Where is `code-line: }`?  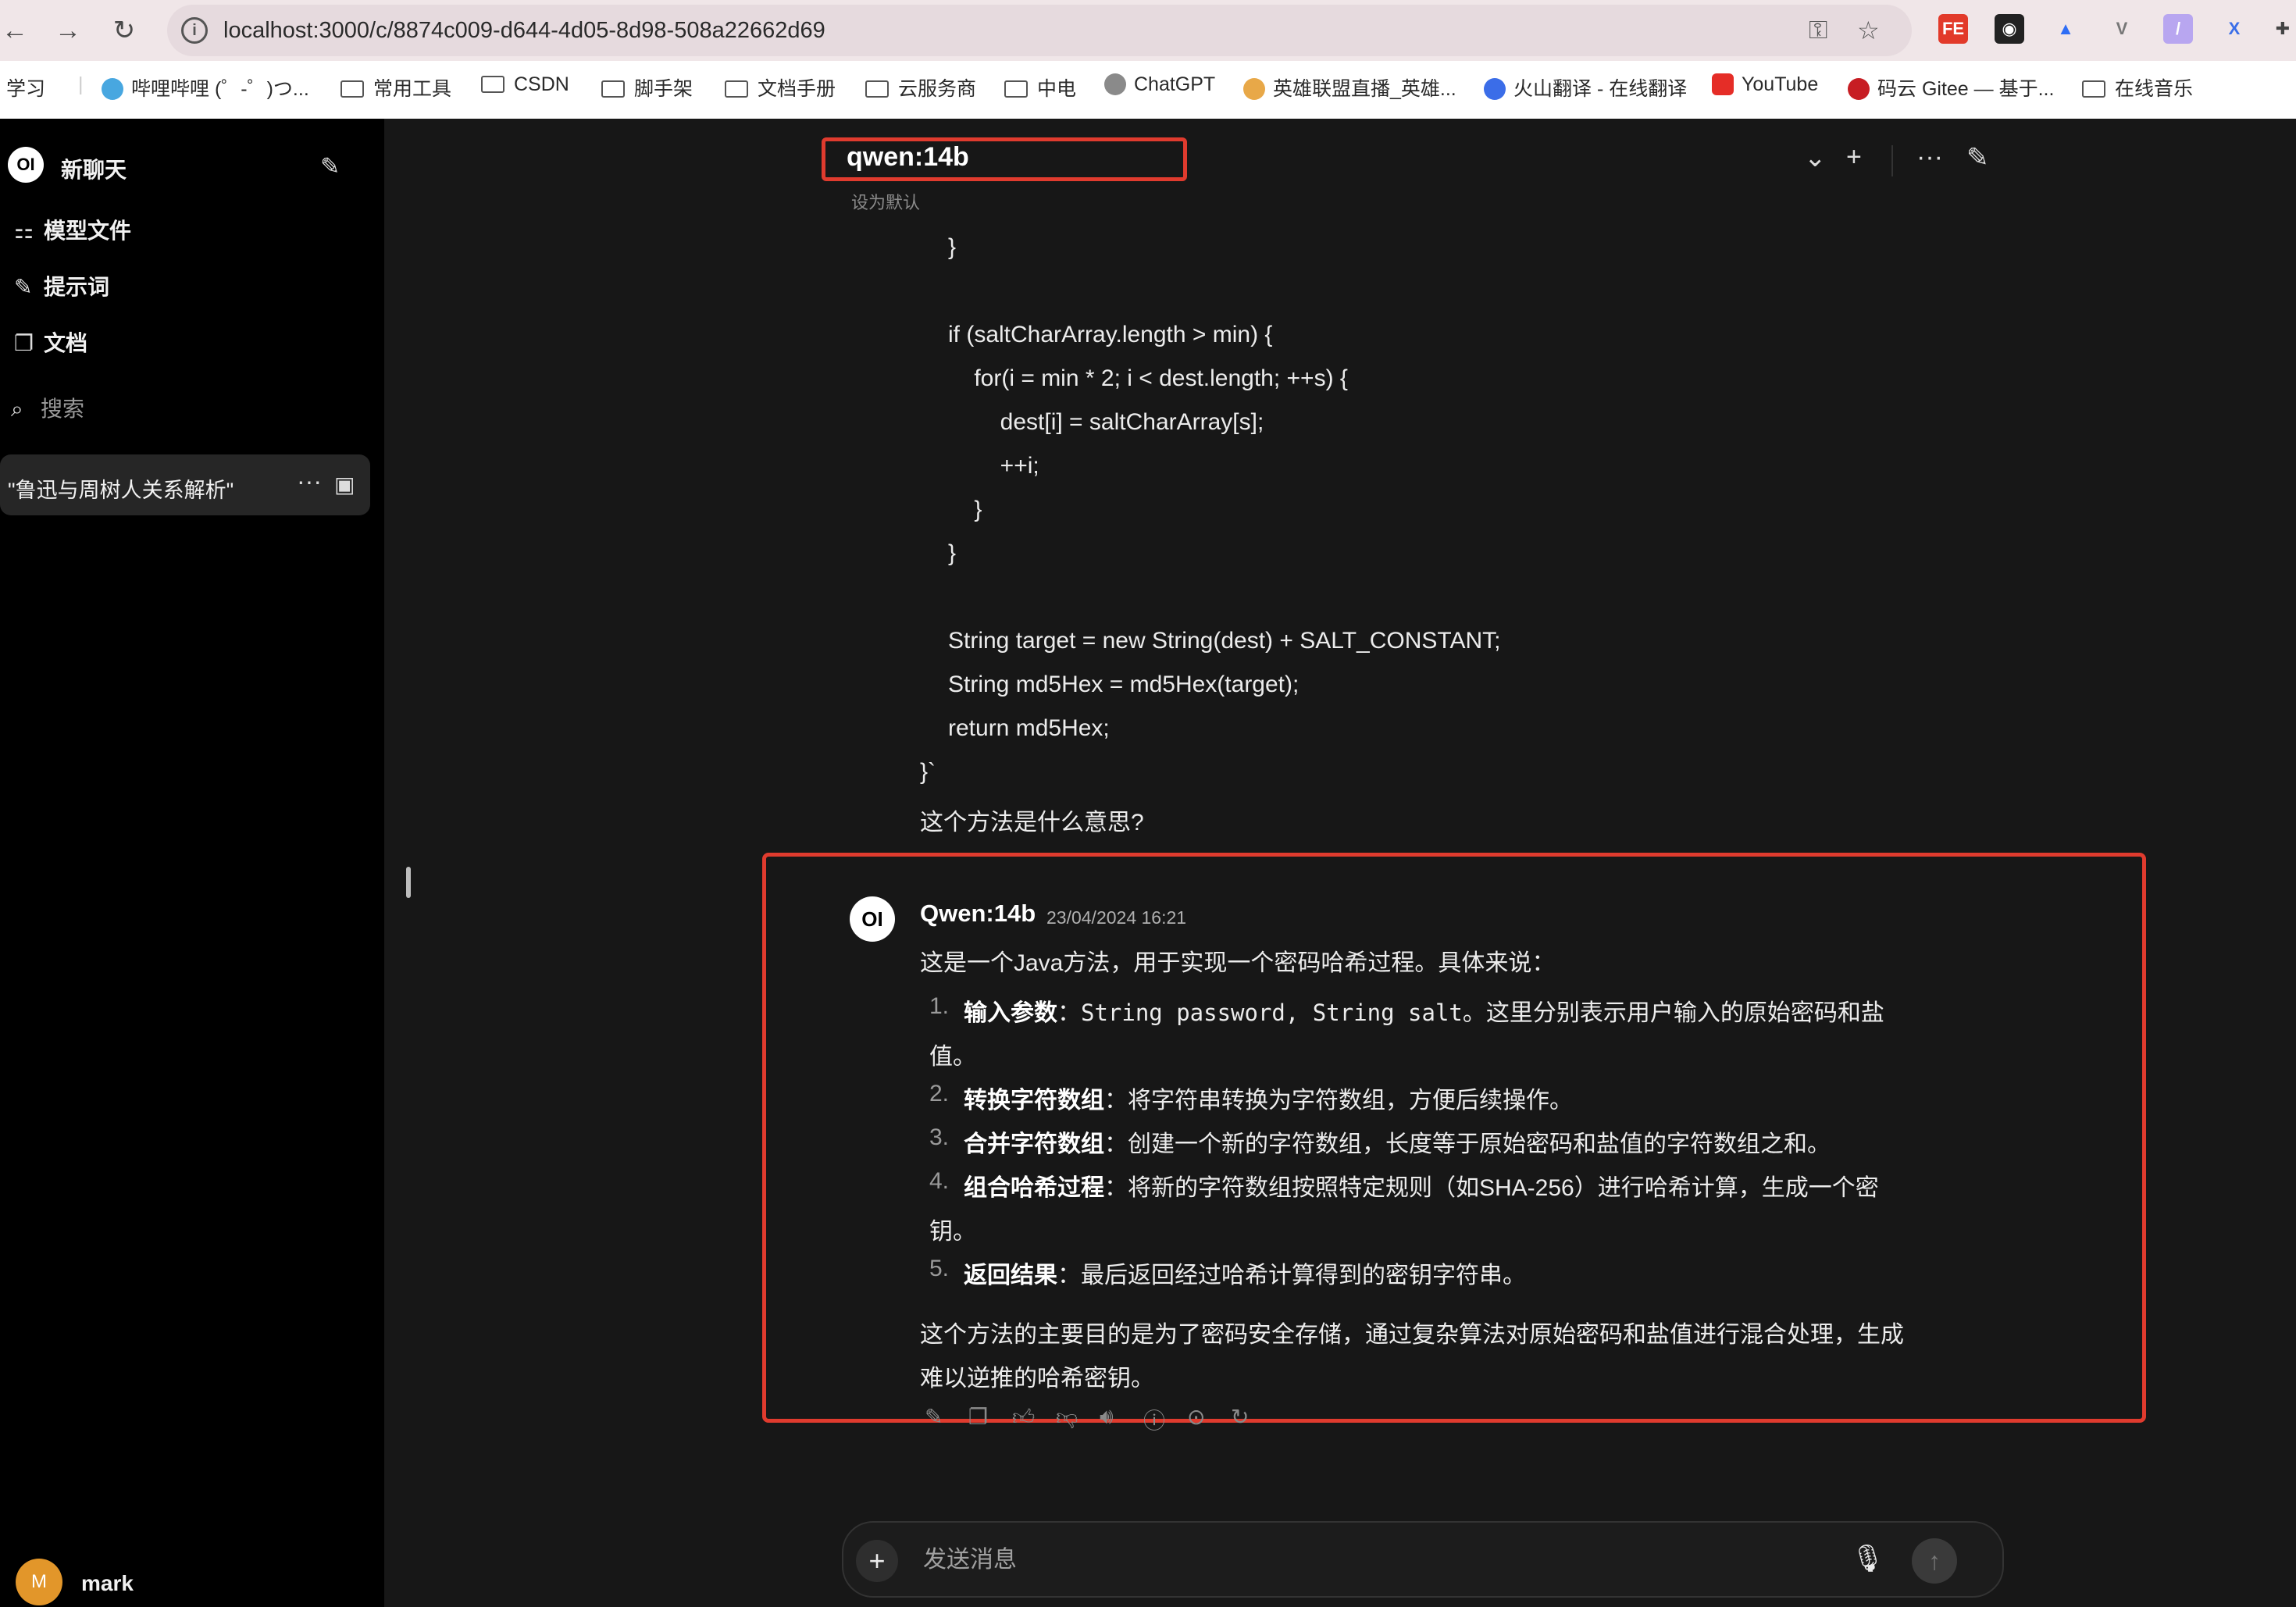
code-line: } is located at coordinates (965, 509).